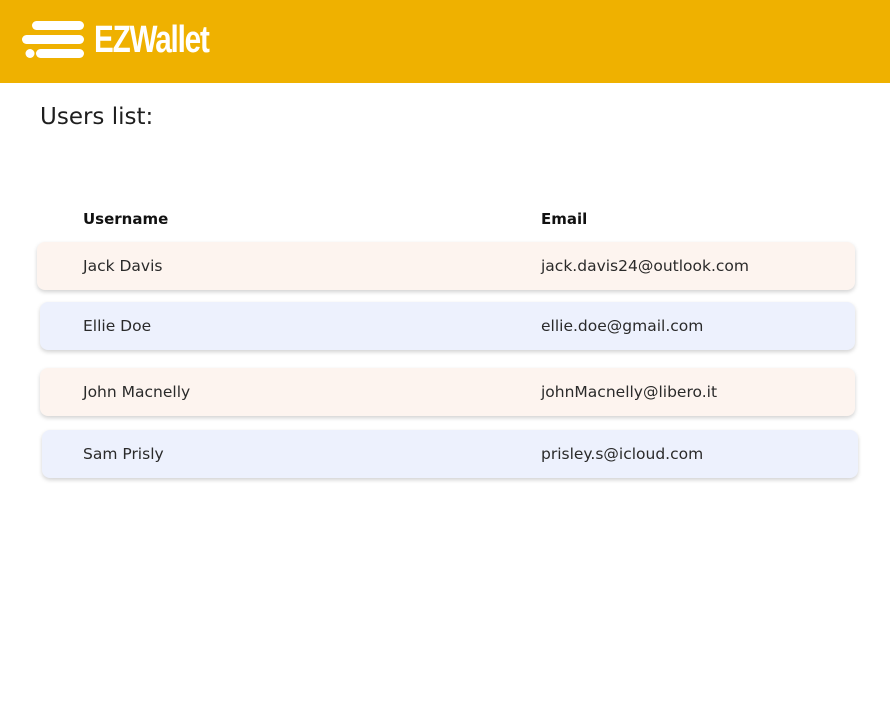 The image size is (890, 717). Describe the element at coordinates (152, 40) in the screenshot. I see `brand-name: EZWallet` at that location.